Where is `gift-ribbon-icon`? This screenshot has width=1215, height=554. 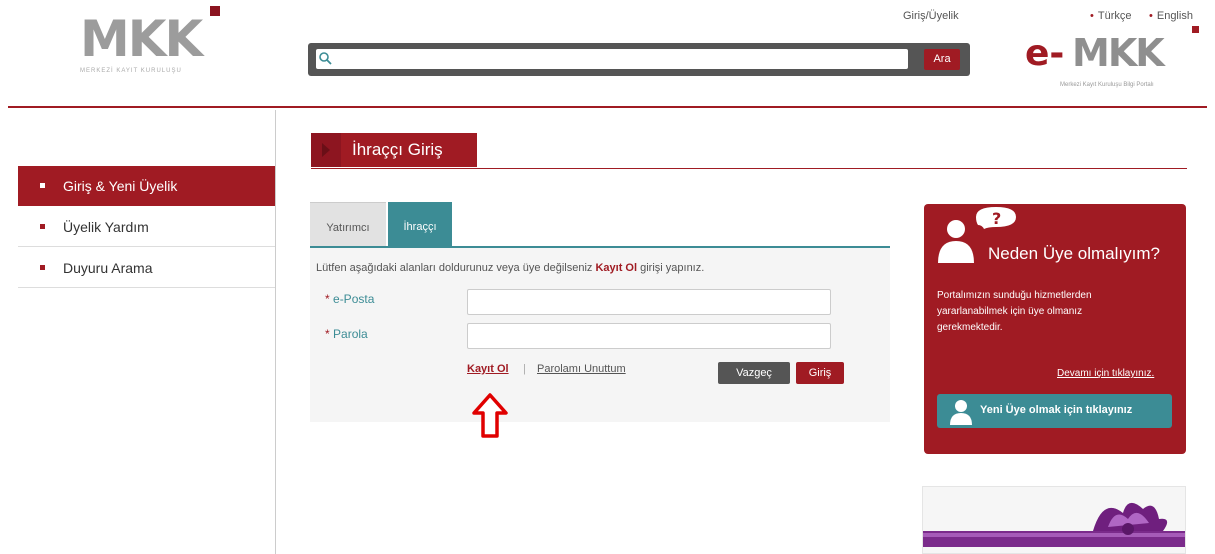
gift-ribbon-icon is located at coordinates (1054, 524).